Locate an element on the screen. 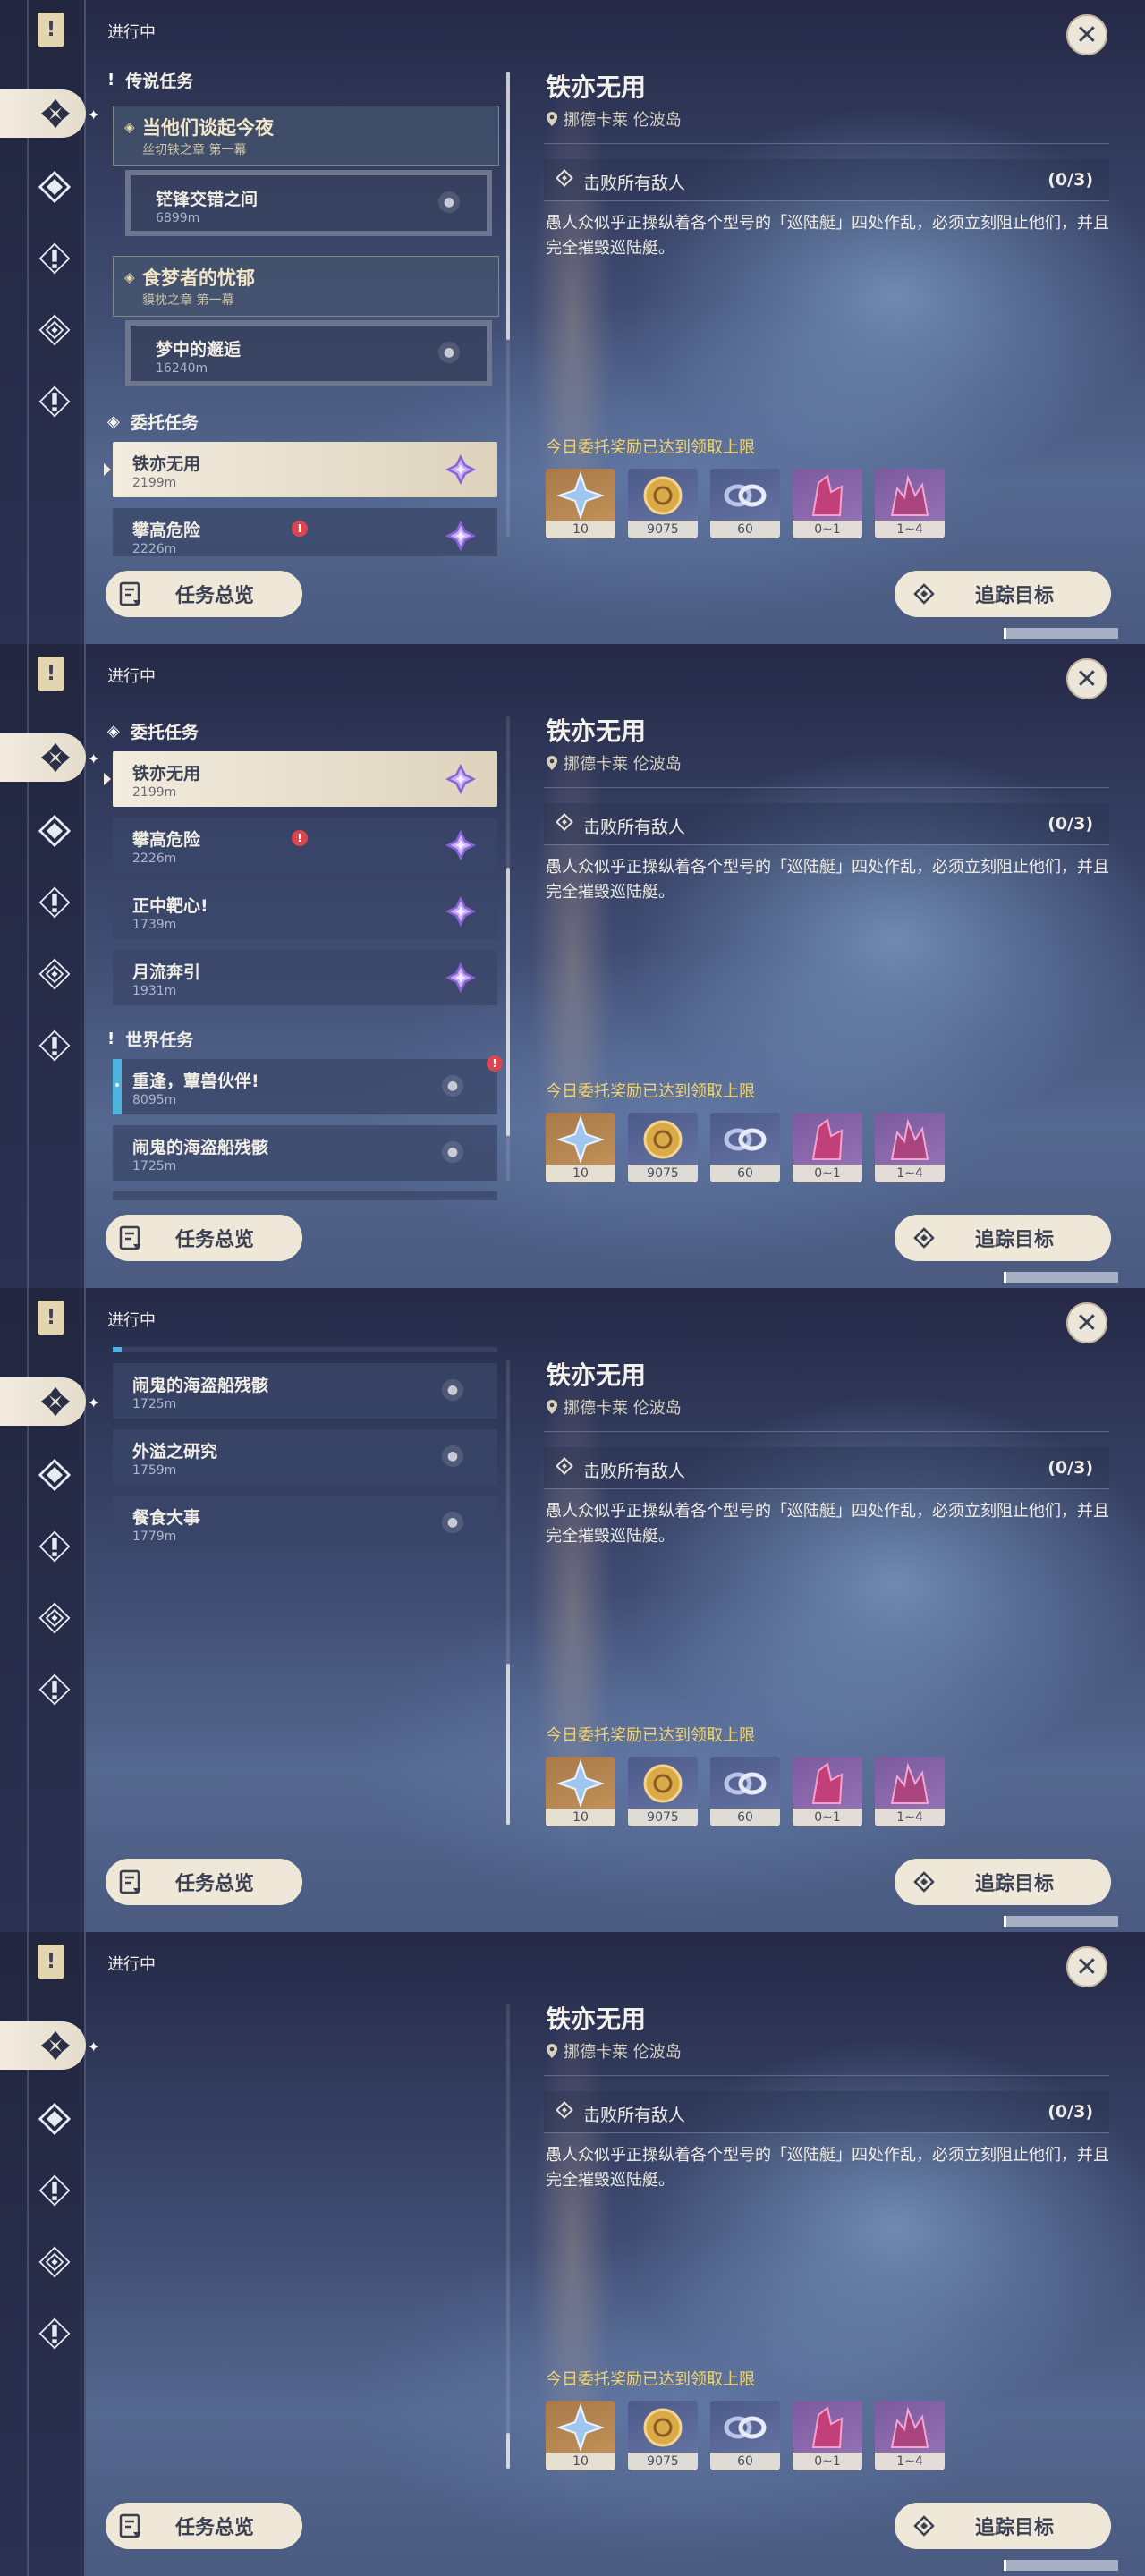 Image resolution: width=1145 pixels, height=2576 pixels. reward-quantity: 10 is located at coordinates (580, 1173).